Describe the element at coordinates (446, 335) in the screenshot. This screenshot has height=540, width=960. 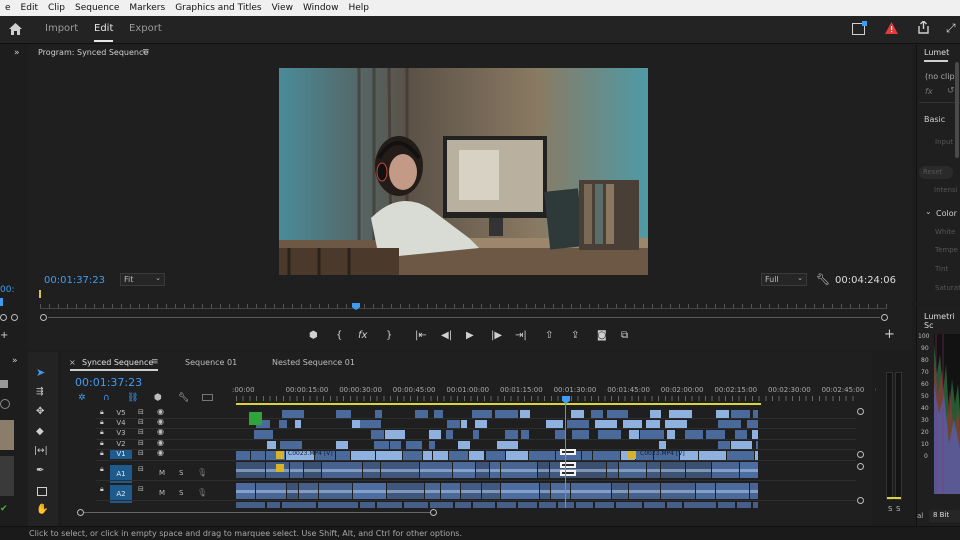
I see `step-back-icon: ◀|` at that location.